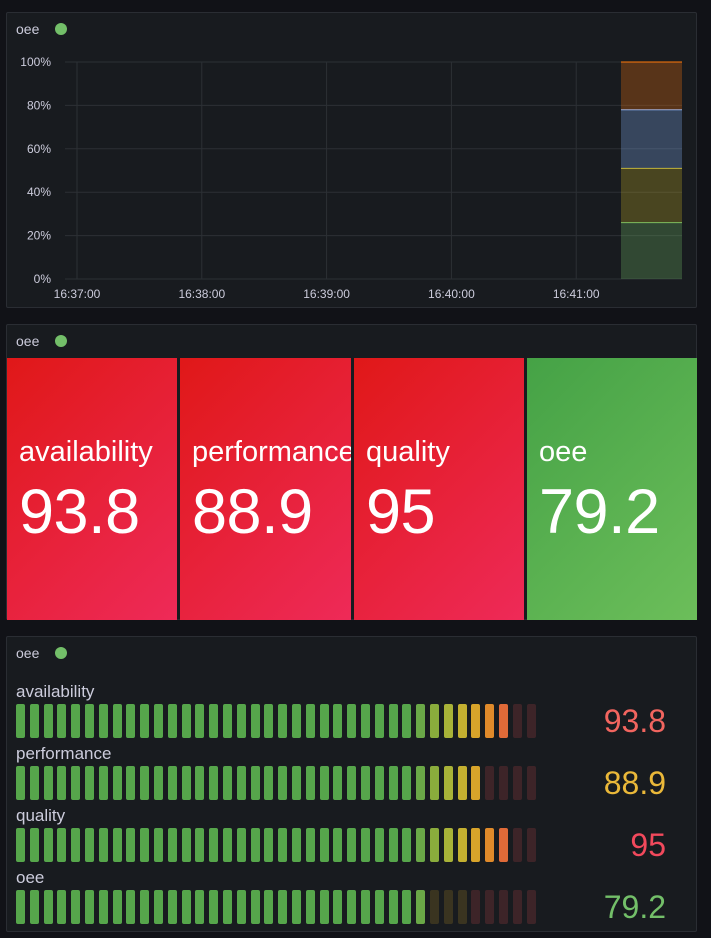 This screenshot has height=938, width=711. I want to click on stat-value: 93.8, so click(79, 512).